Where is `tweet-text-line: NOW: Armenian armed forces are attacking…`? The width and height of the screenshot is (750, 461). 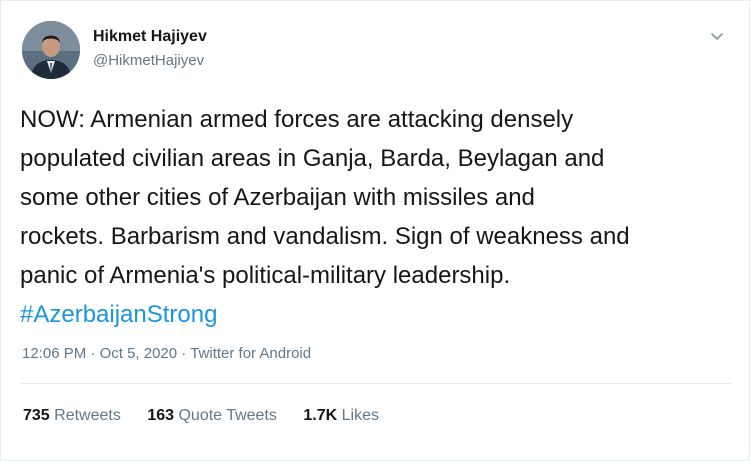
tweet-text-line: NOW: Armenian armed forces are attacking… is located at coordinates (297, 119).